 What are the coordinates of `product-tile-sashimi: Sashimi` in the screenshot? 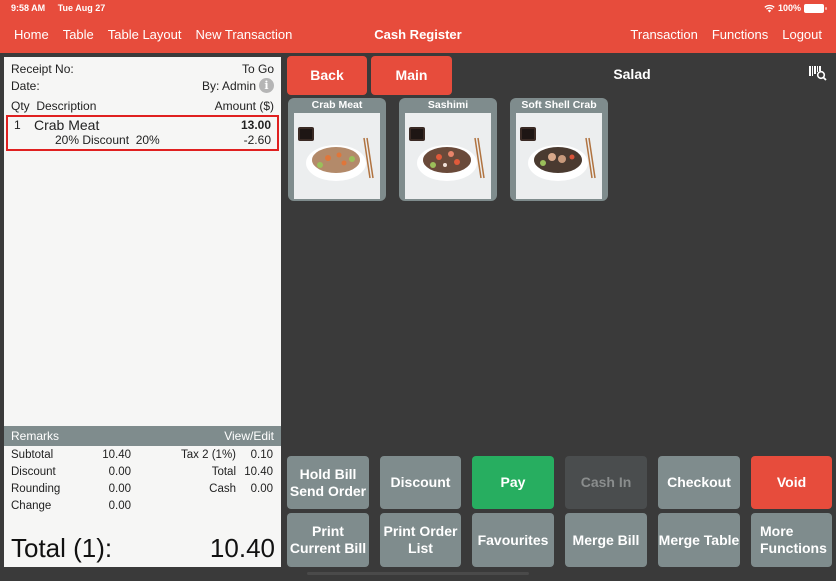 It's located at (448, 149).